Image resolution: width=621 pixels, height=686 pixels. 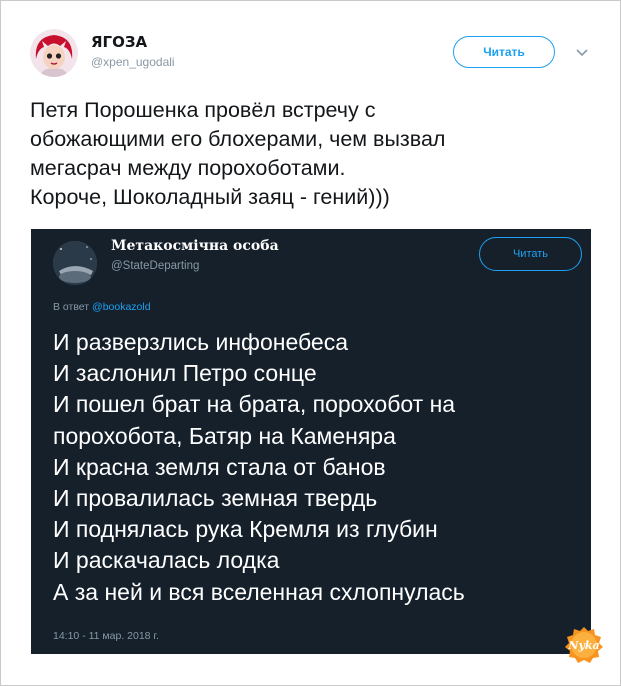 What do you see at coordinates (155, 266) in the screenshot?
I see `embedded-user-handle: @StateDeparting` at bounding box center [155, 266].